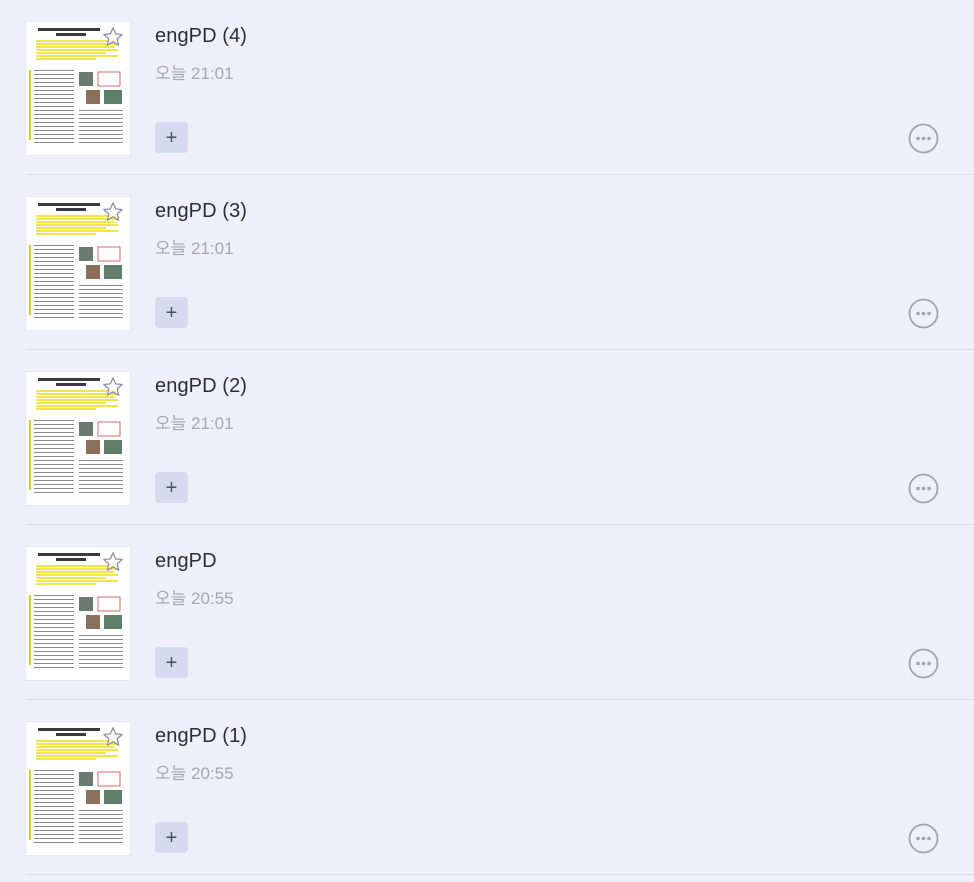 The image size is (974, 882). What do you see at coordinates (201, 736) in the screenshot?
I see `document-title: engPD (1)` at bounding box center [201, 736].